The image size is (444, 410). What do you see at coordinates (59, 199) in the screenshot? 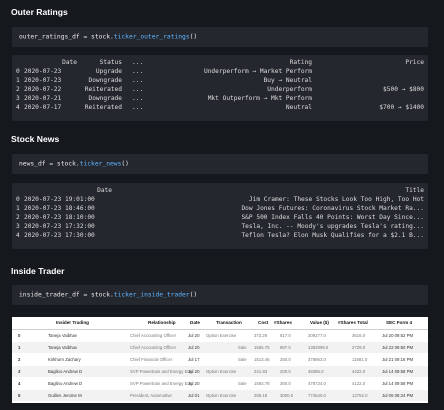
I see `cell-date: 2020-07-23 19:01:00` at bounding box center [59, 199].